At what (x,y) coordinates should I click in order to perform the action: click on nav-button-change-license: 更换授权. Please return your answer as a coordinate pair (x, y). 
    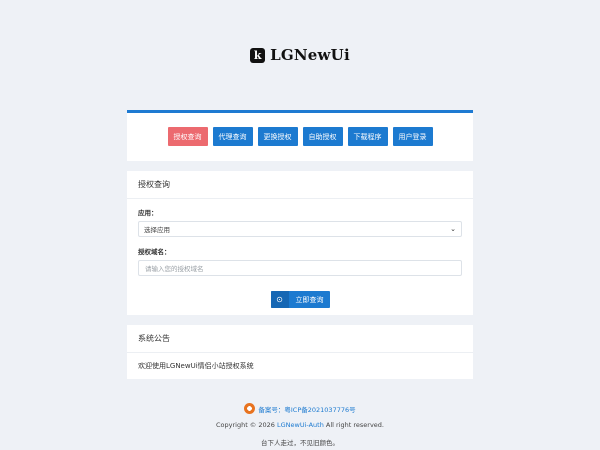
    Looking at the image, I should click on (277, 136).